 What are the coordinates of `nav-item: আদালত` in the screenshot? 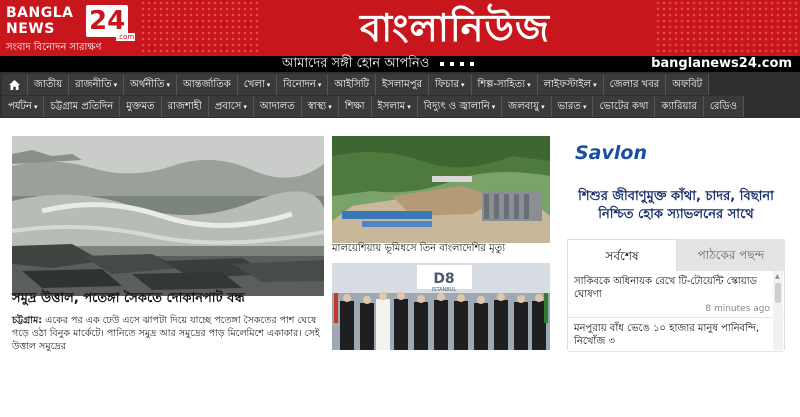 It's located at (277, 106).